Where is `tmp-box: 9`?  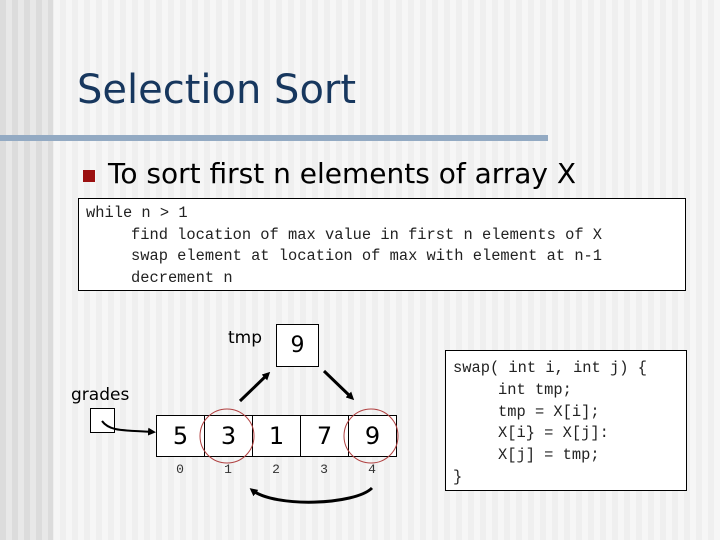 tmp-box: 9 is located at coordinates (297, 345).